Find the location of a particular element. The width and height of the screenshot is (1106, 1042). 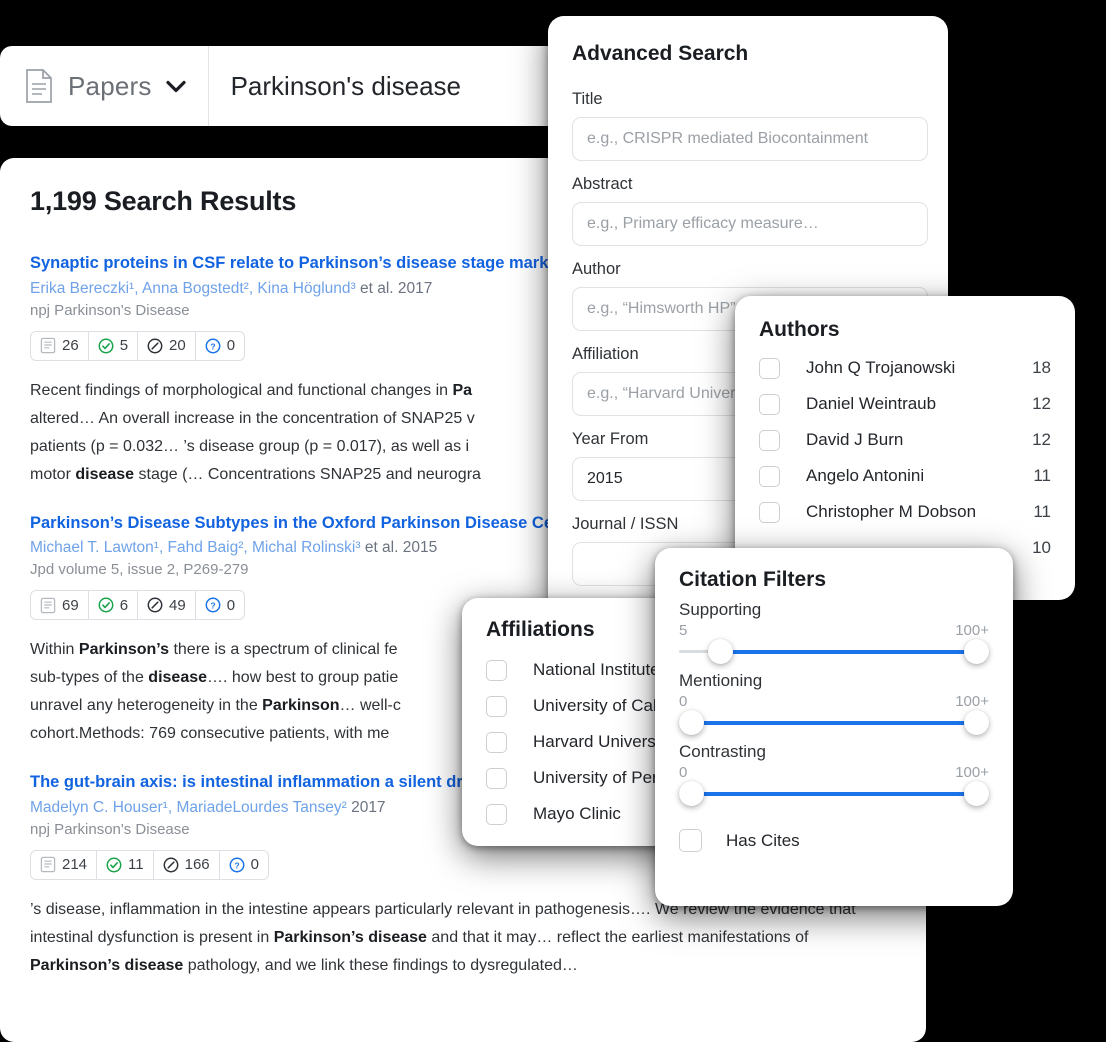

stat-value: 69 is located at coordinates (70, 605).